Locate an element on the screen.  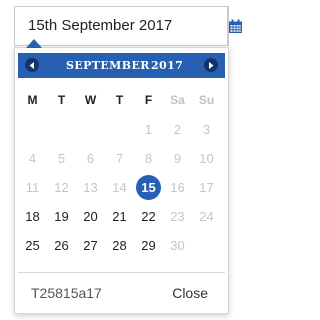
date-input-field is located at coordinates (128, 26).